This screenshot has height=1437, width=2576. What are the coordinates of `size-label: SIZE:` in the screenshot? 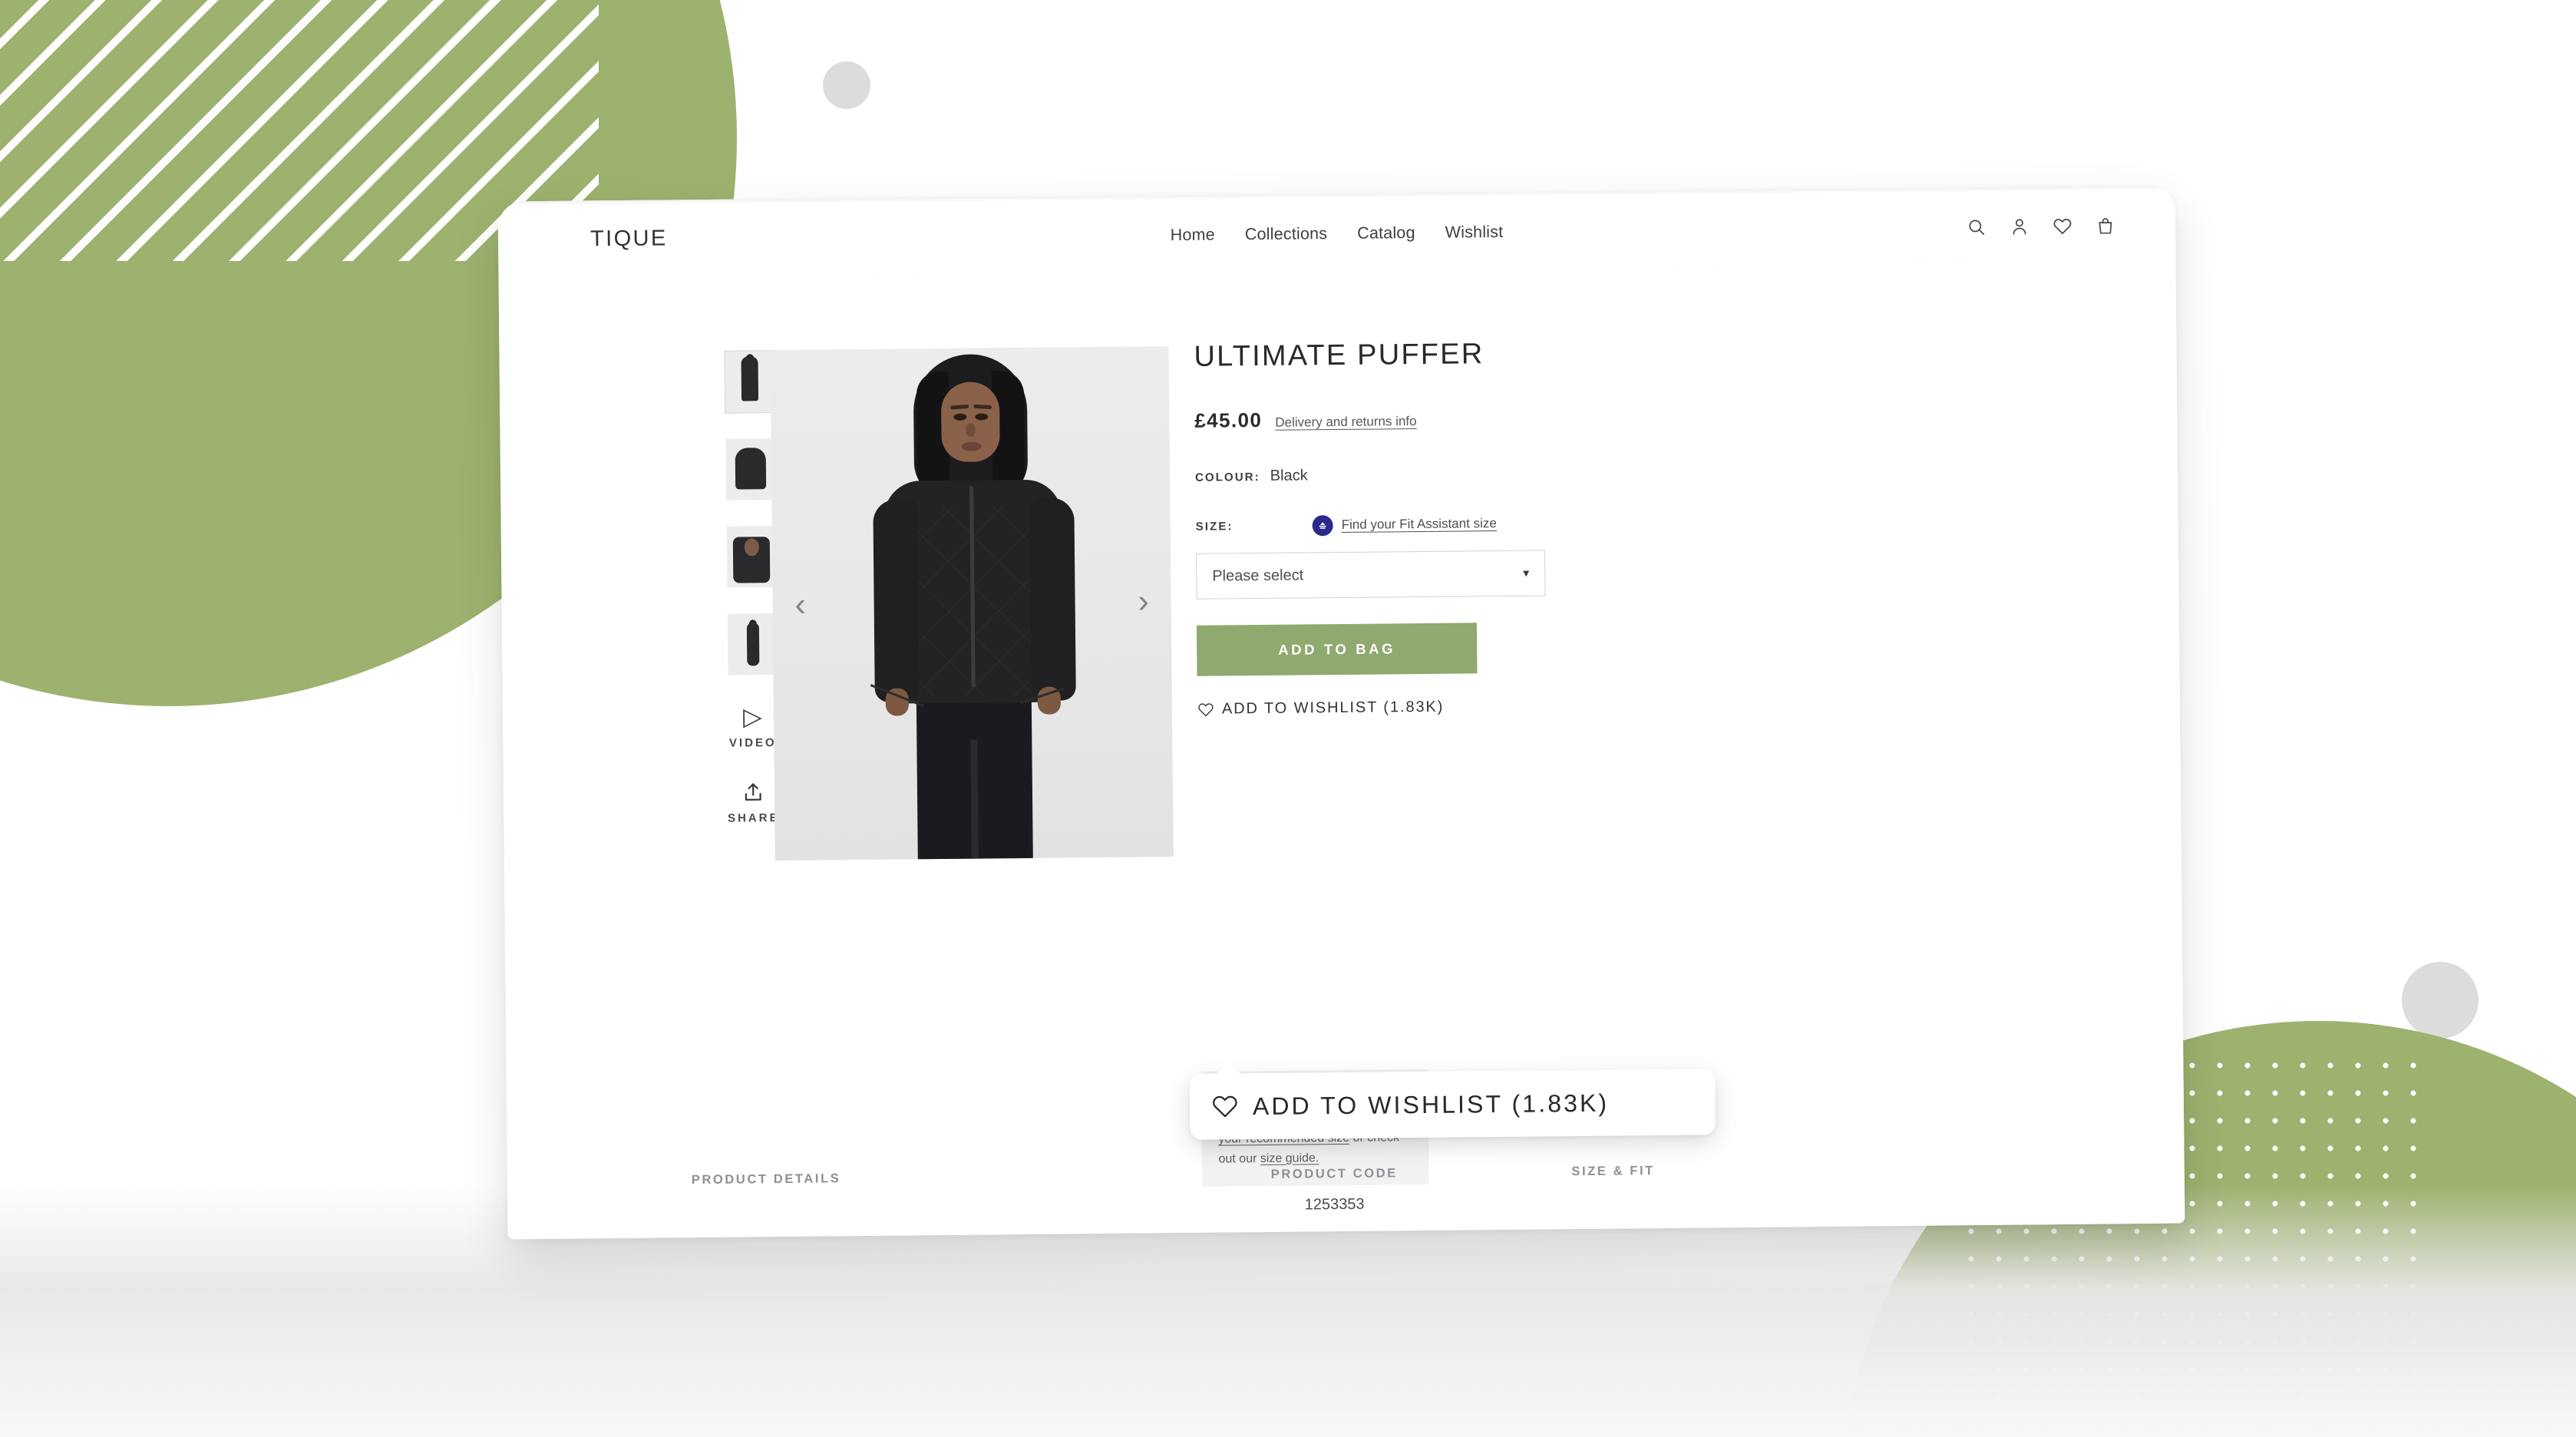 It's located at (1214, 527).